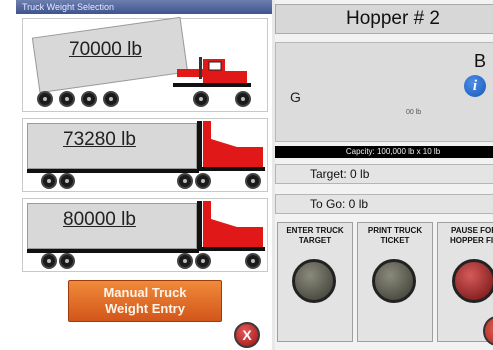  What do you see at coordinates (144, 7) in the screenshot?
I see `panel-title: Truck Weight Selection` at bounding box center [144, 7].